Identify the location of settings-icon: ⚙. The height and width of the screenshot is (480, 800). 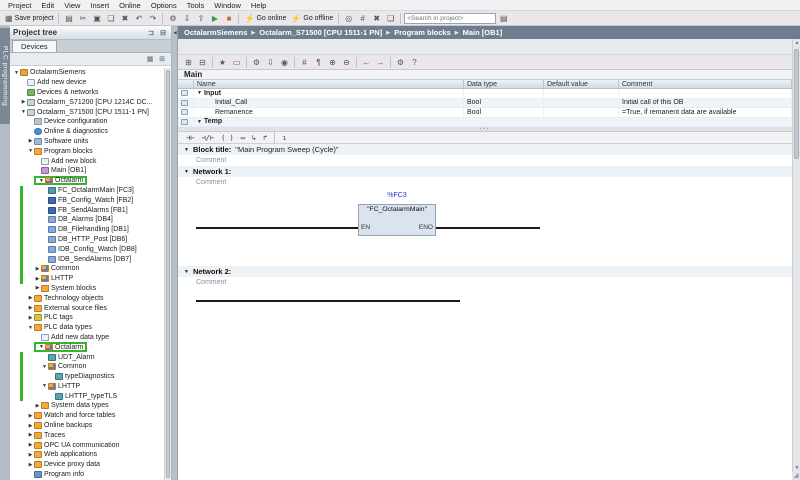
(400, 62).